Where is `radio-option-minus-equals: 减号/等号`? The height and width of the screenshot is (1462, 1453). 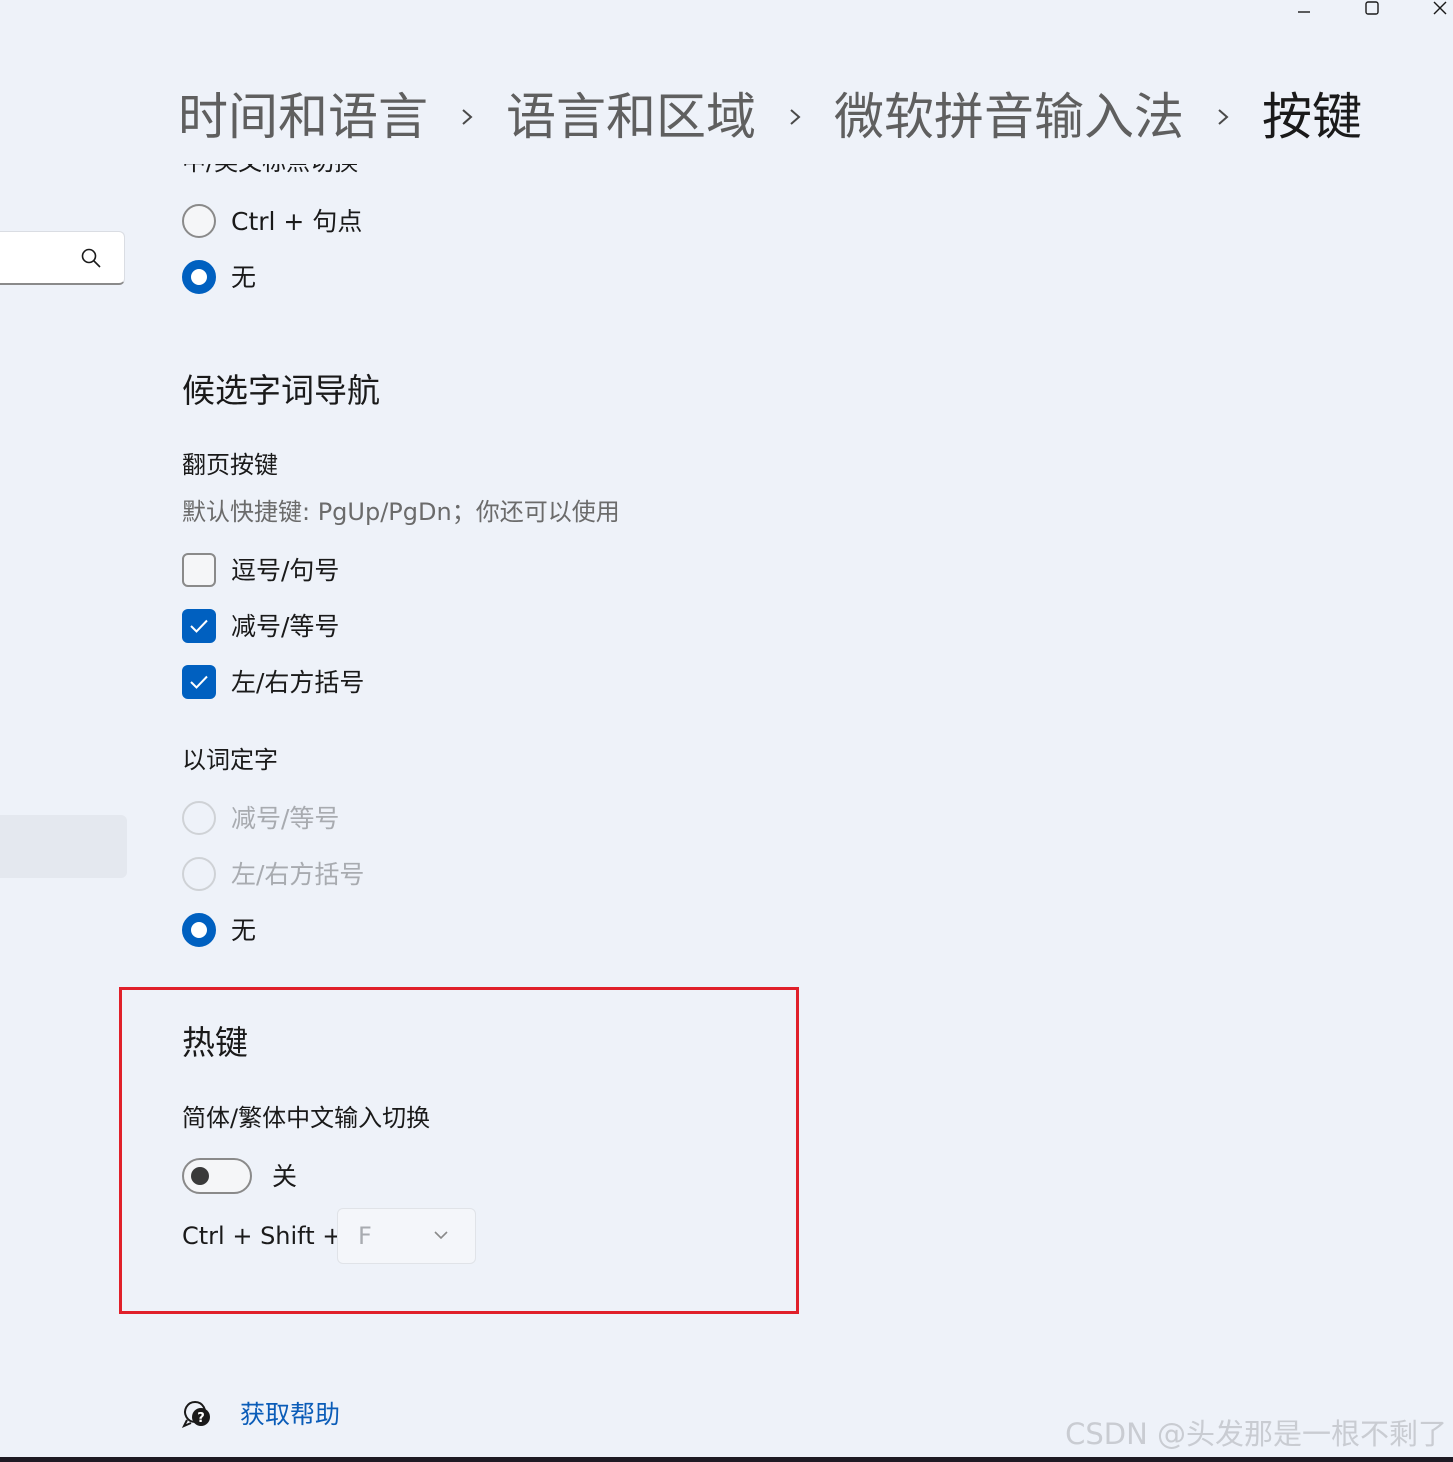 radio-option-minus-equals: 减号/等号 is located at coordinates (260, 818).